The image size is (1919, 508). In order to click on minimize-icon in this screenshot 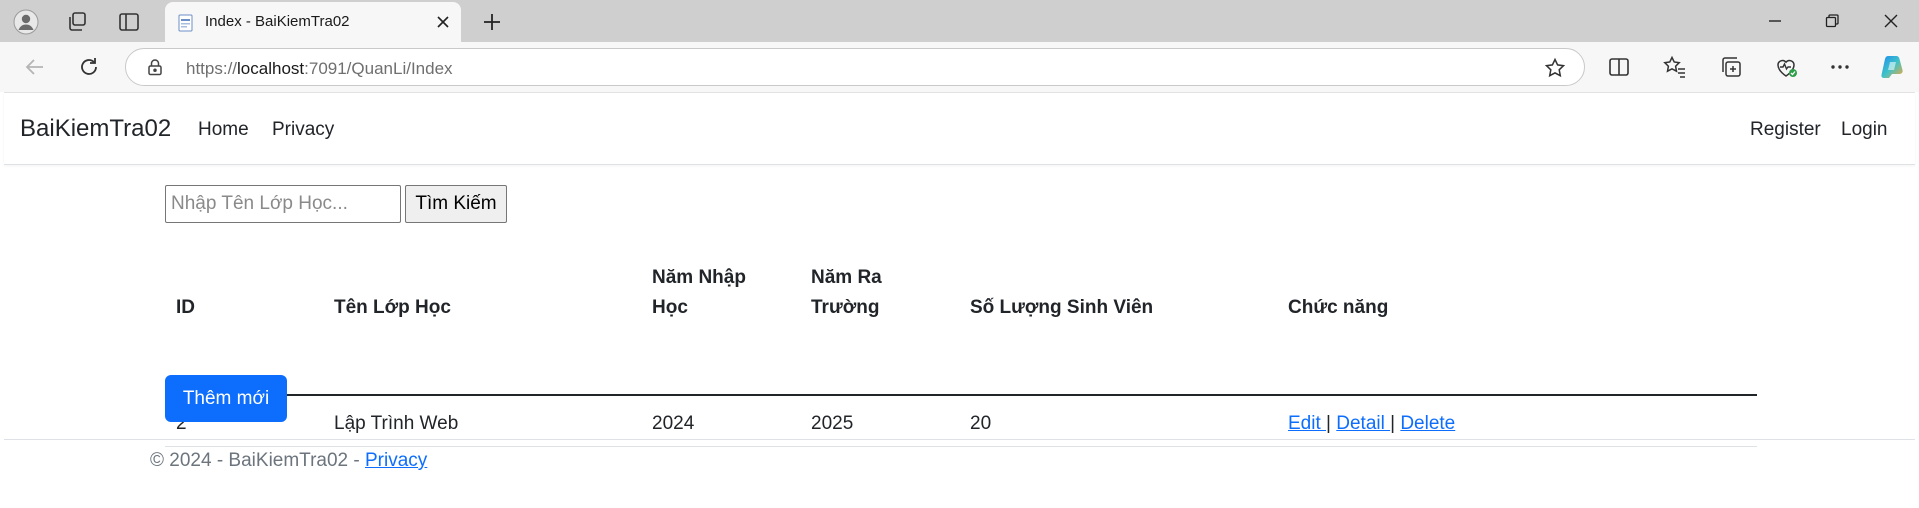, I will do `click(1775, 21)`.